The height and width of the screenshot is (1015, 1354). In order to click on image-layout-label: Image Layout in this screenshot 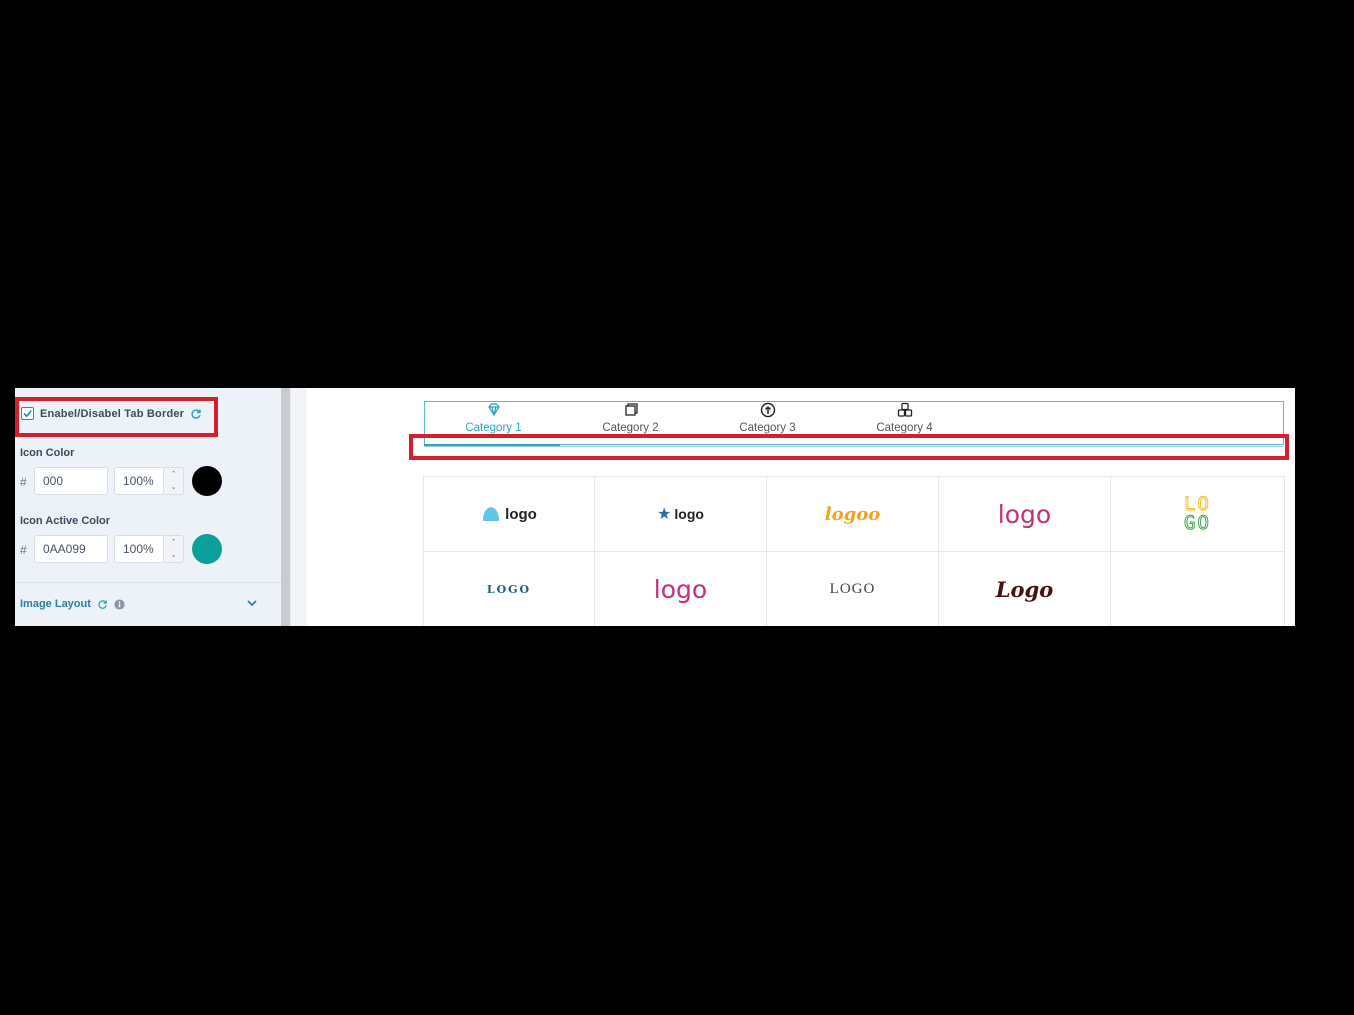, I will do `click(55, 604)`.